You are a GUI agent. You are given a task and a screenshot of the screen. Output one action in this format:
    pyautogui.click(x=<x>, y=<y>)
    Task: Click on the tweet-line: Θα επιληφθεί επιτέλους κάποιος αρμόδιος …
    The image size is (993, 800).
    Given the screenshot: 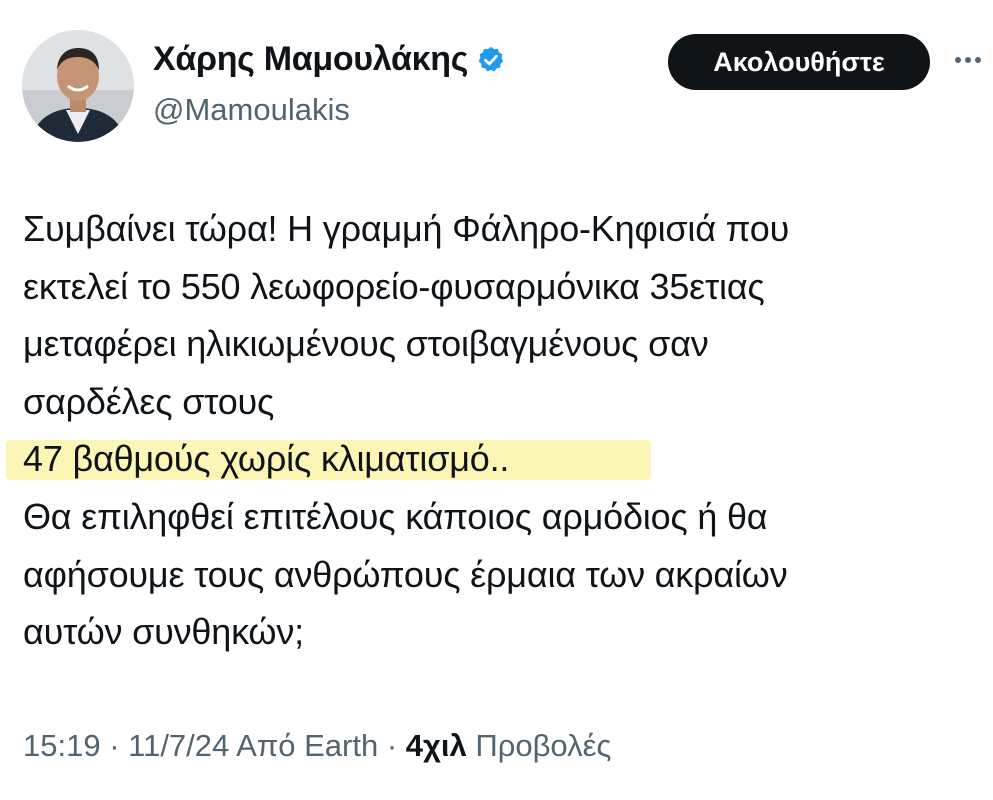 What is the action you would take?
    pyautogui.click(x=395, y=516)
    